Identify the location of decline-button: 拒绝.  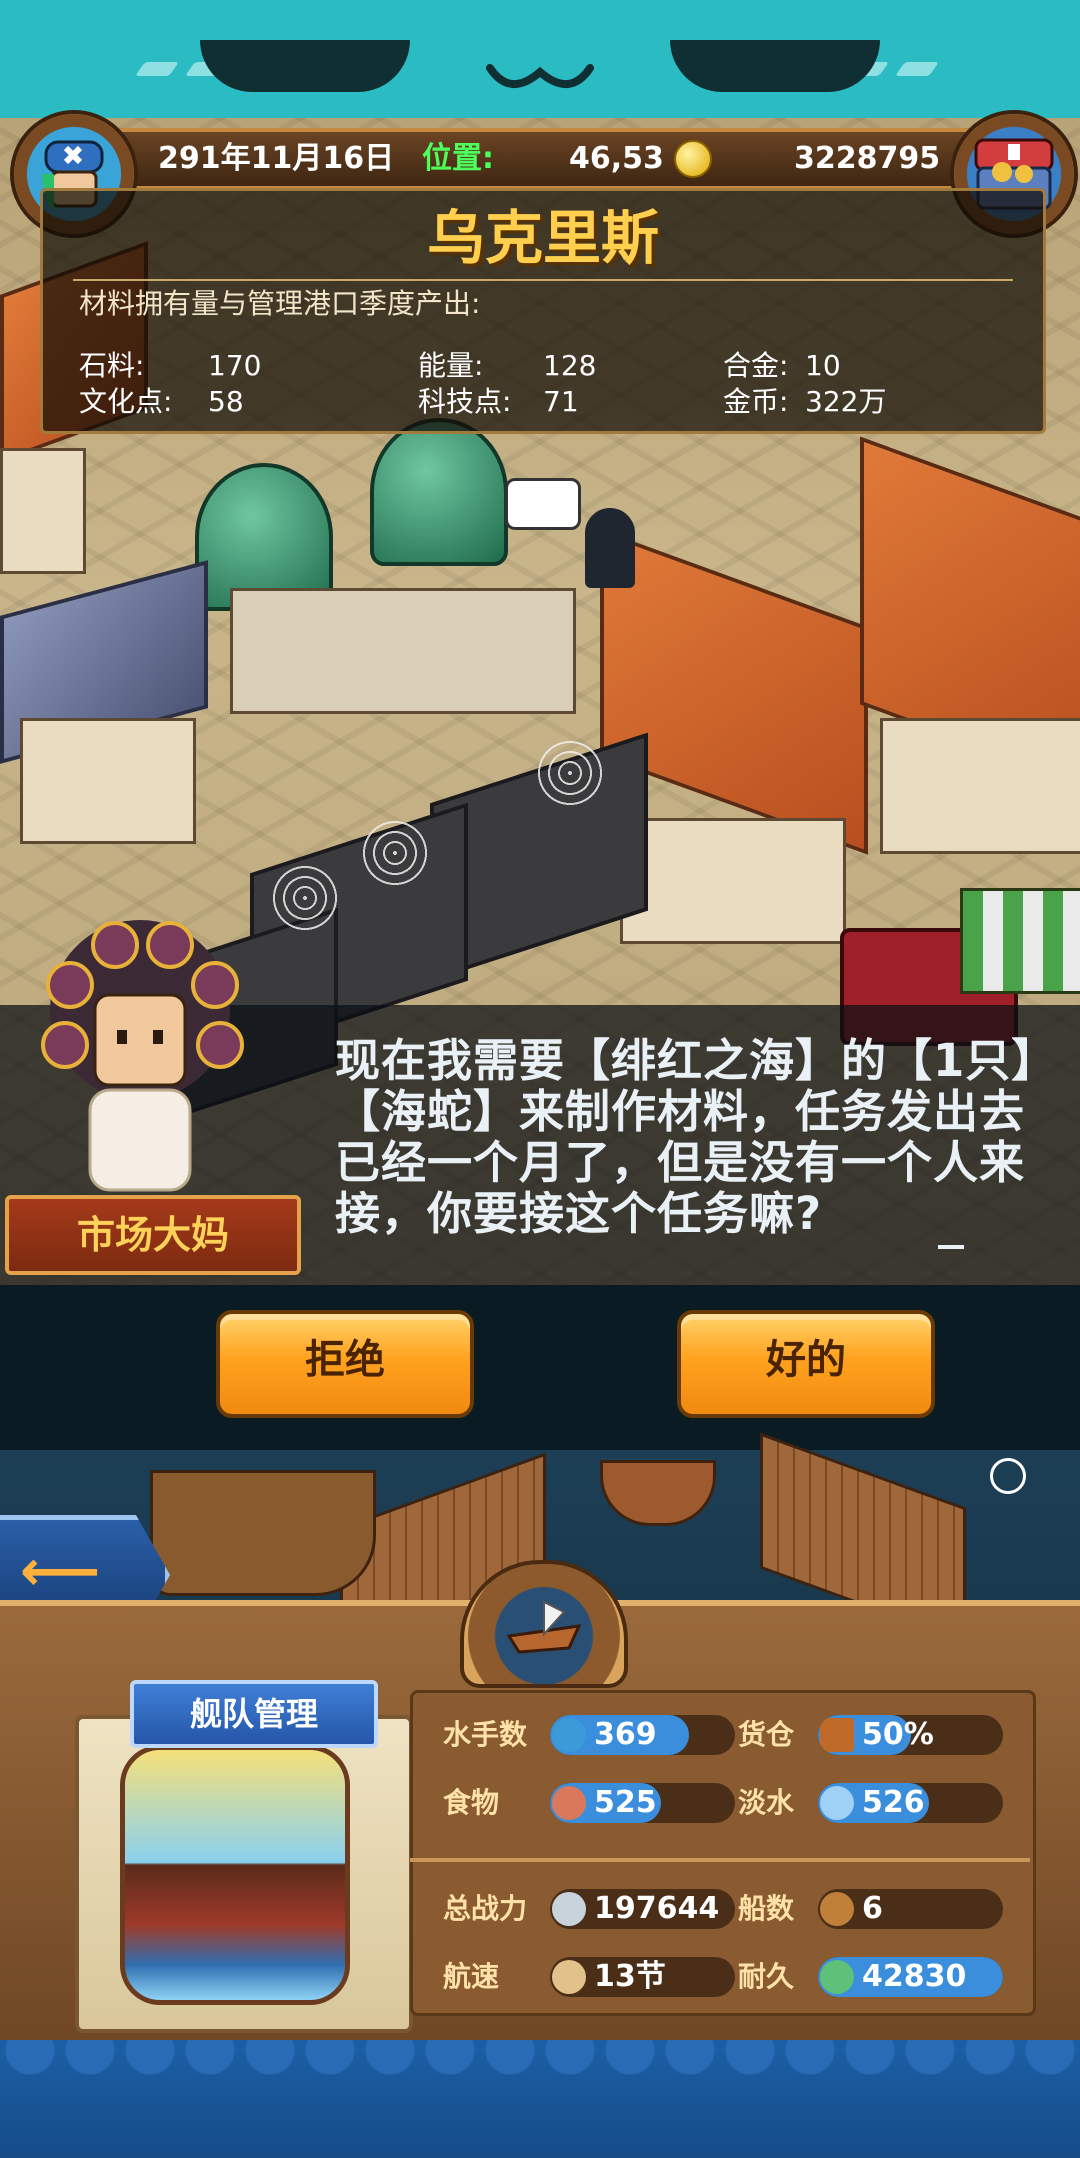
(345, 1364).